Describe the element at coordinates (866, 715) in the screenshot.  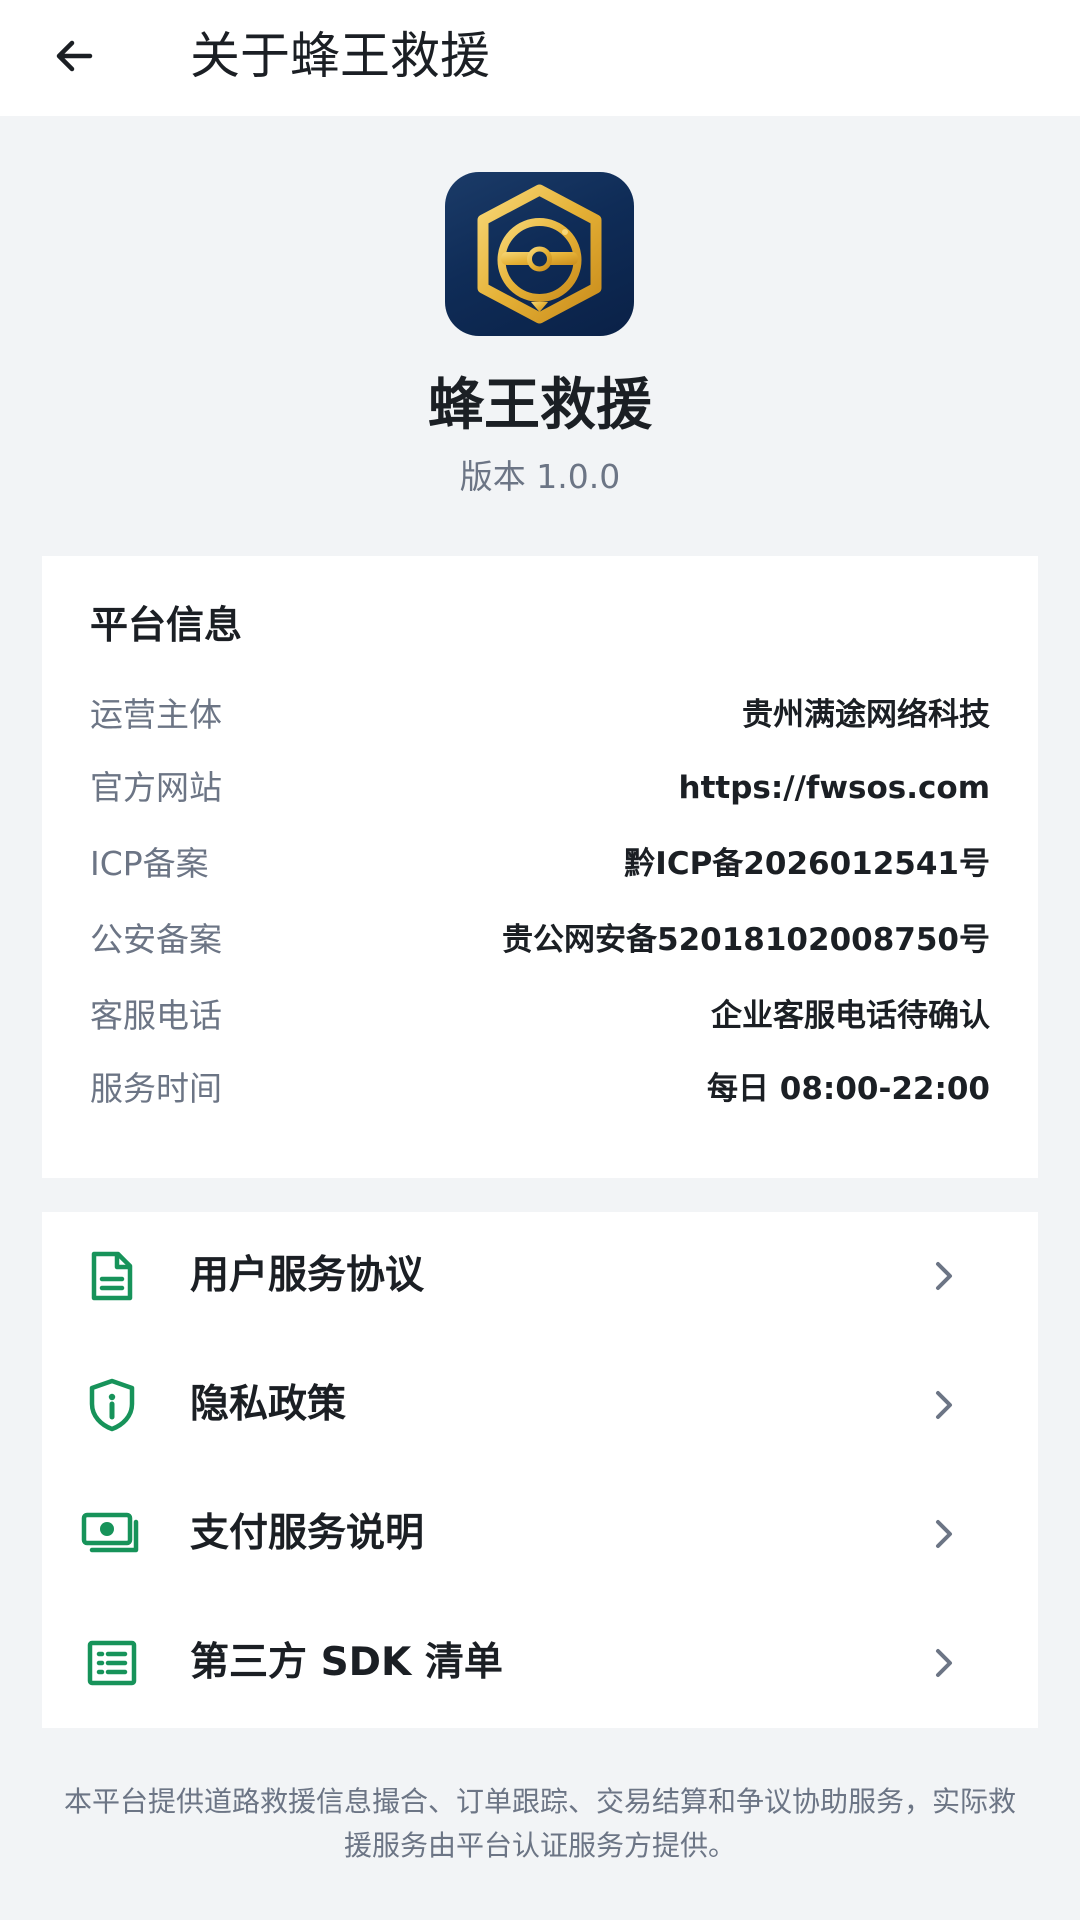
I see `info-value: 贵州满途网络科技` at that location.